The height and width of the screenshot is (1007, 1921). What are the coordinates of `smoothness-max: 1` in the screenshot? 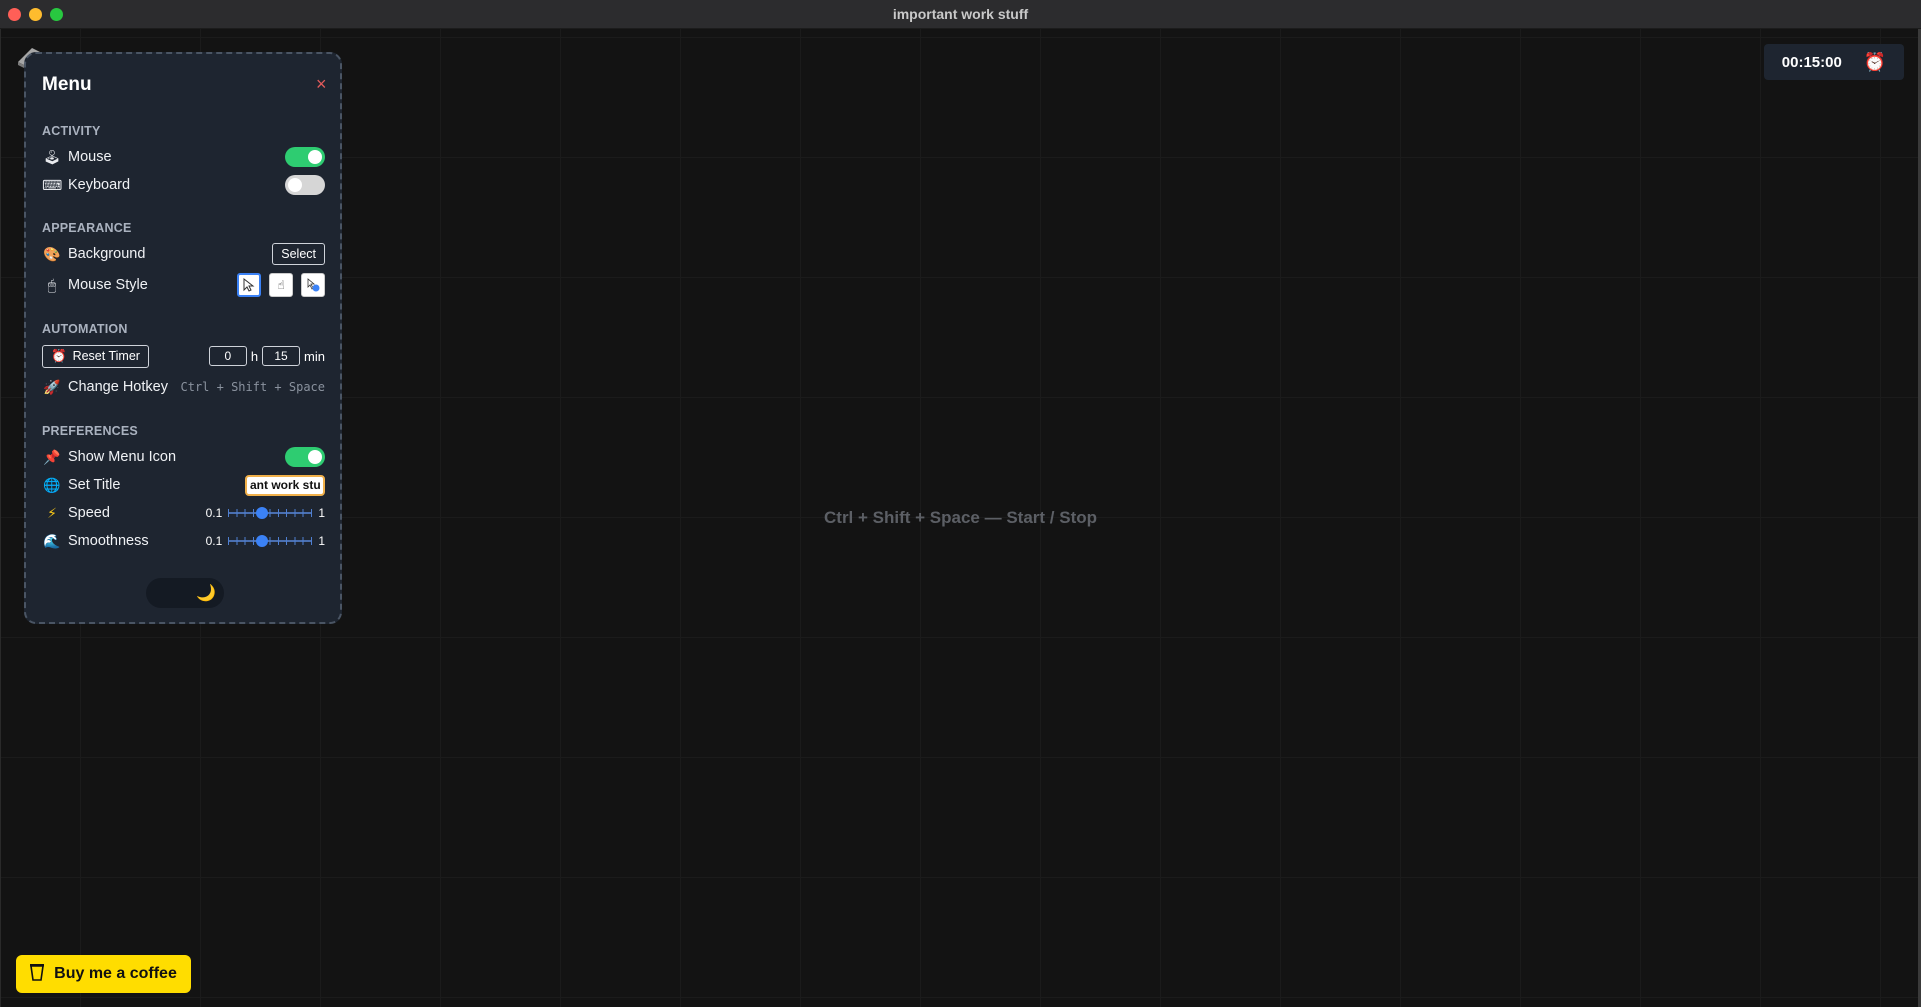 It's located at (321, 541).